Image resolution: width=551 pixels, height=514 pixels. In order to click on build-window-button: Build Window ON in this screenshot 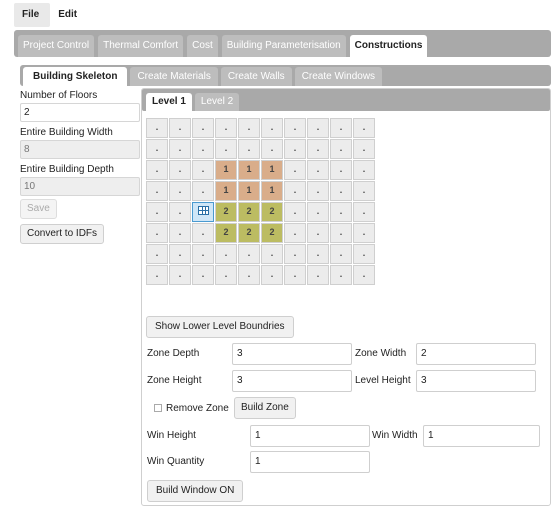, I will do `click(195, 491)`.